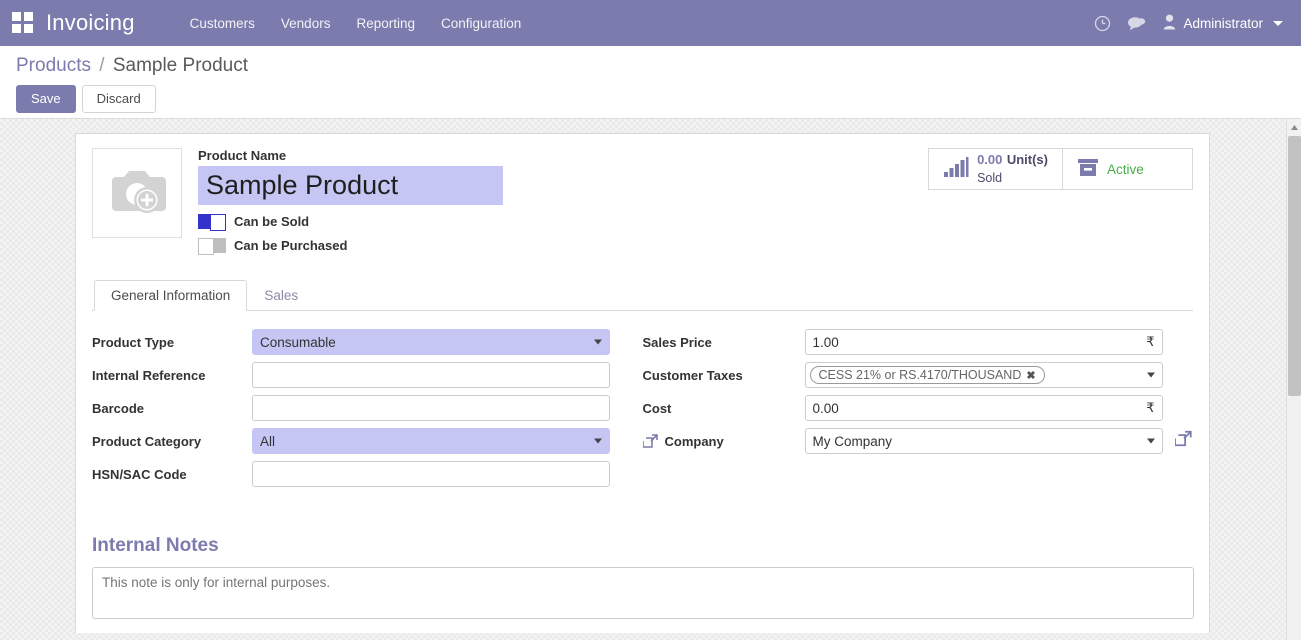 This screenshot has width=1301, height=640. I want to click on product-type-select: Consumable Service Storable Product, so click(431, 342).